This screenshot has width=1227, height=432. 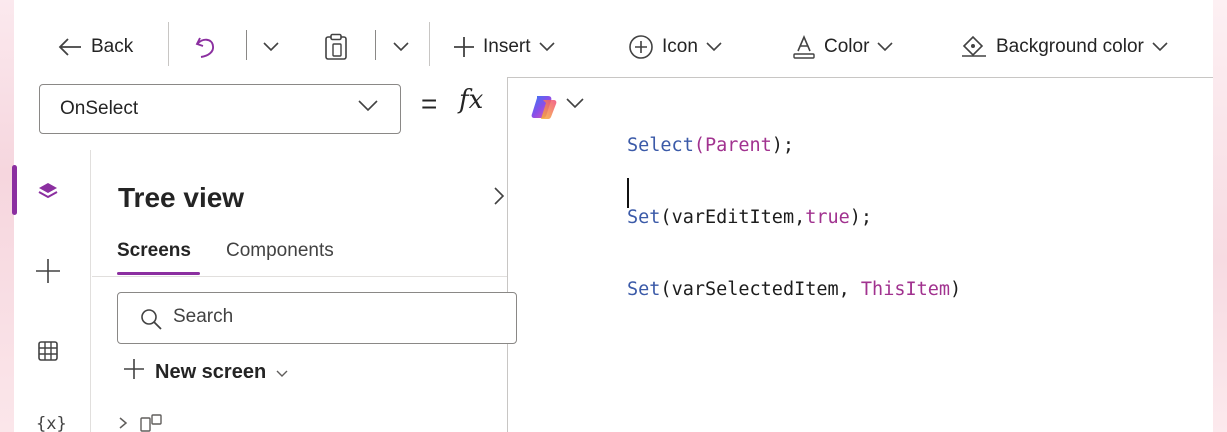 I want to click on undo-dropdown, so click(x=271, y=47).